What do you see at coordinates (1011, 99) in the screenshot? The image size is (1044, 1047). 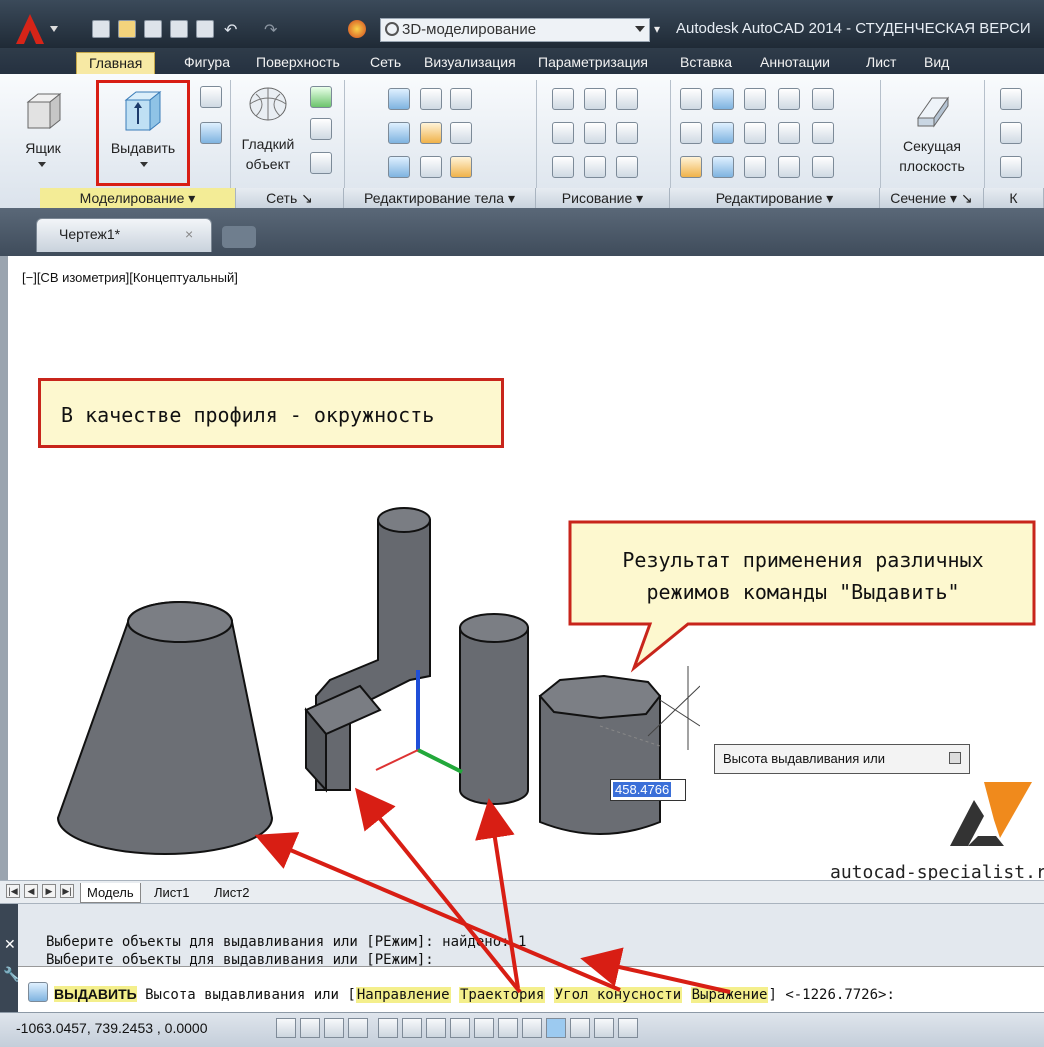 I see `coordinates-icon` at bounding box center [1011, 99].